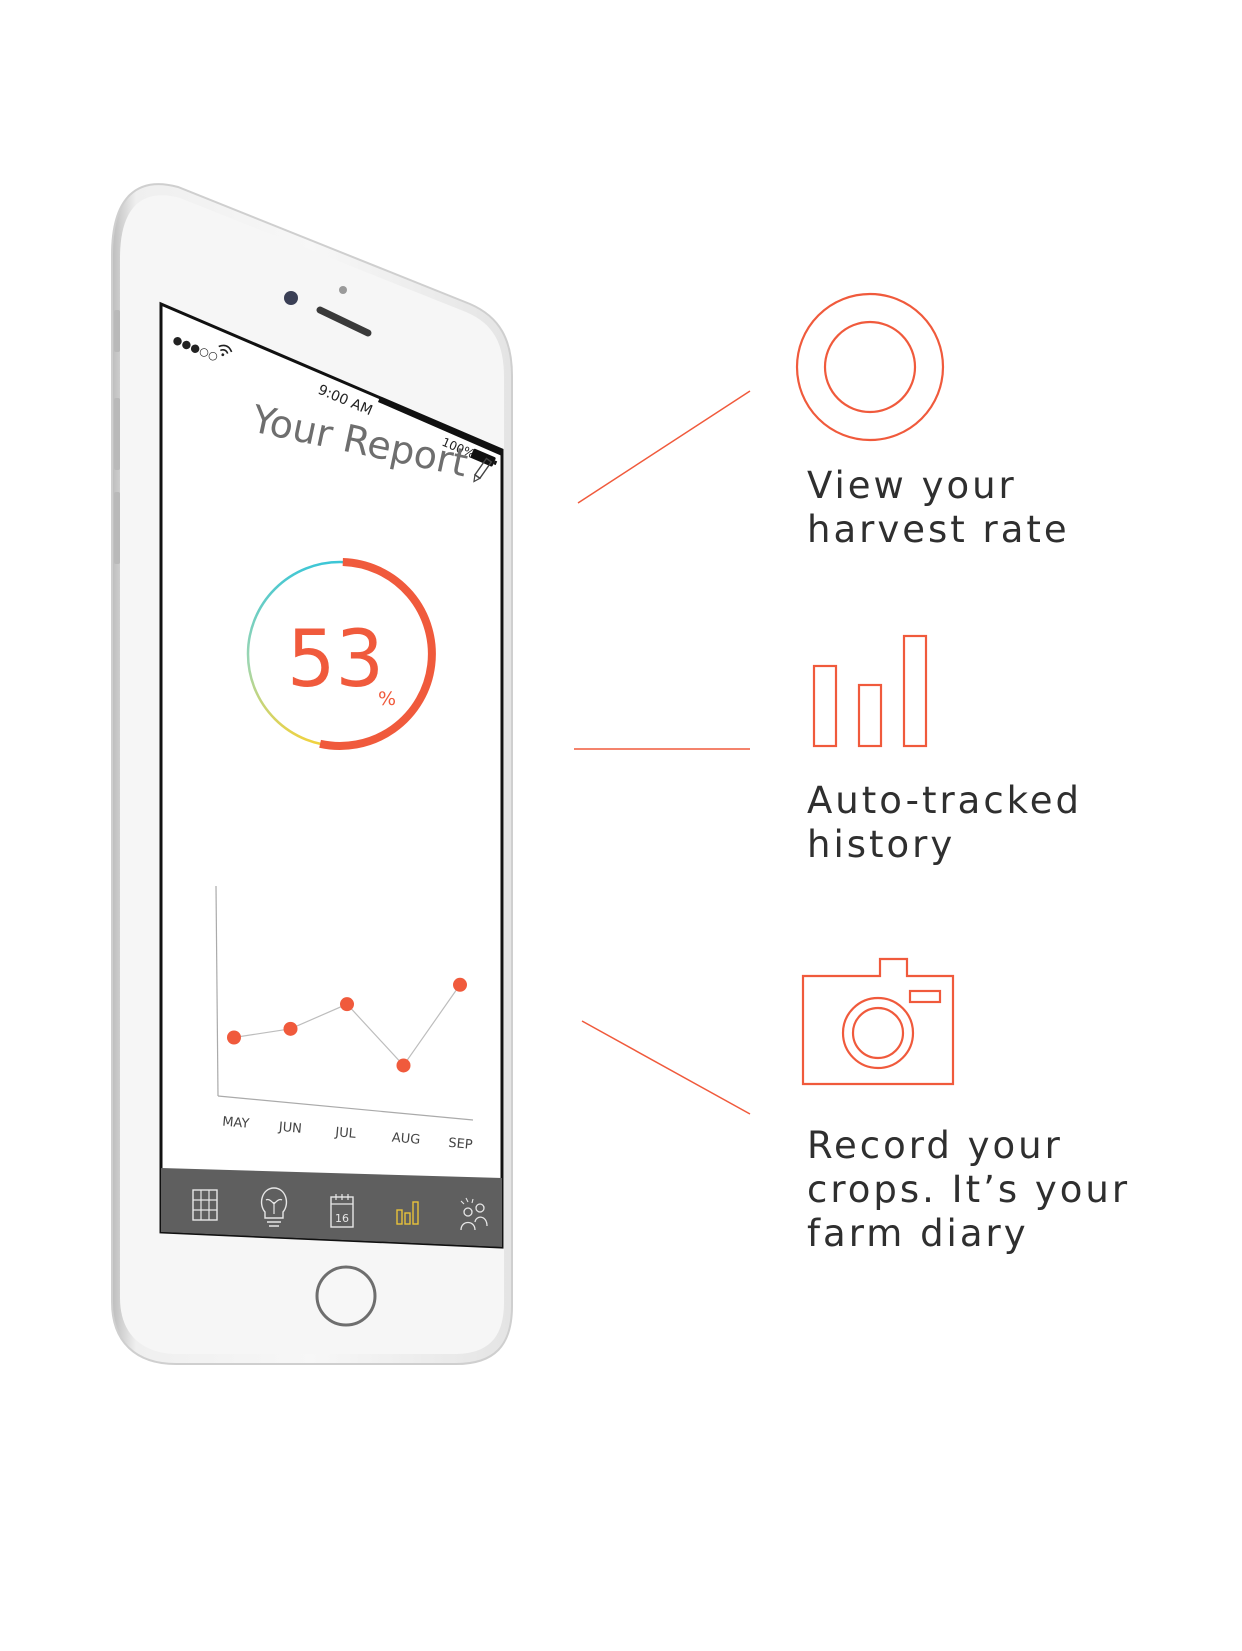  I want to click on x-tick-label: MAY, so click(236, 1123).